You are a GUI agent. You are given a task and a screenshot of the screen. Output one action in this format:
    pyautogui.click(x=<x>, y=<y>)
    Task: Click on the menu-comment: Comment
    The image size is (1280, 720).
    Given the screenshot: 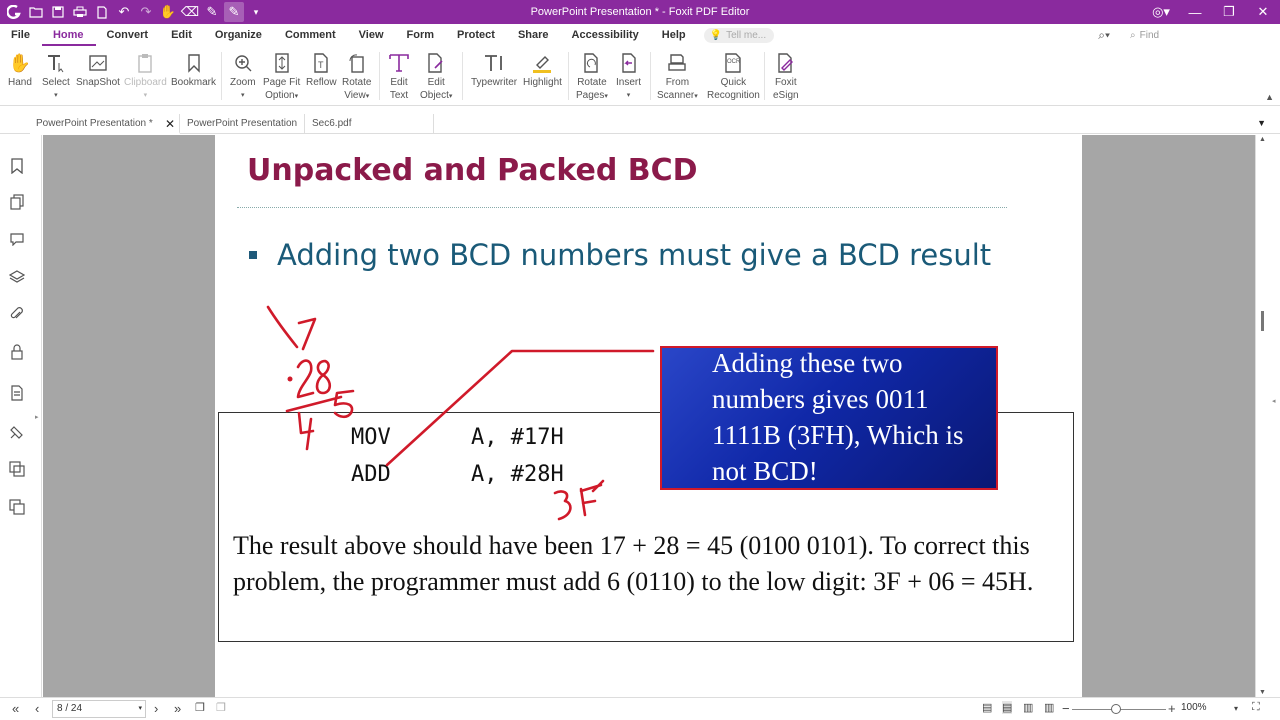 What is the action you would take?
    pyautogui.click(x=311, y=35)
    